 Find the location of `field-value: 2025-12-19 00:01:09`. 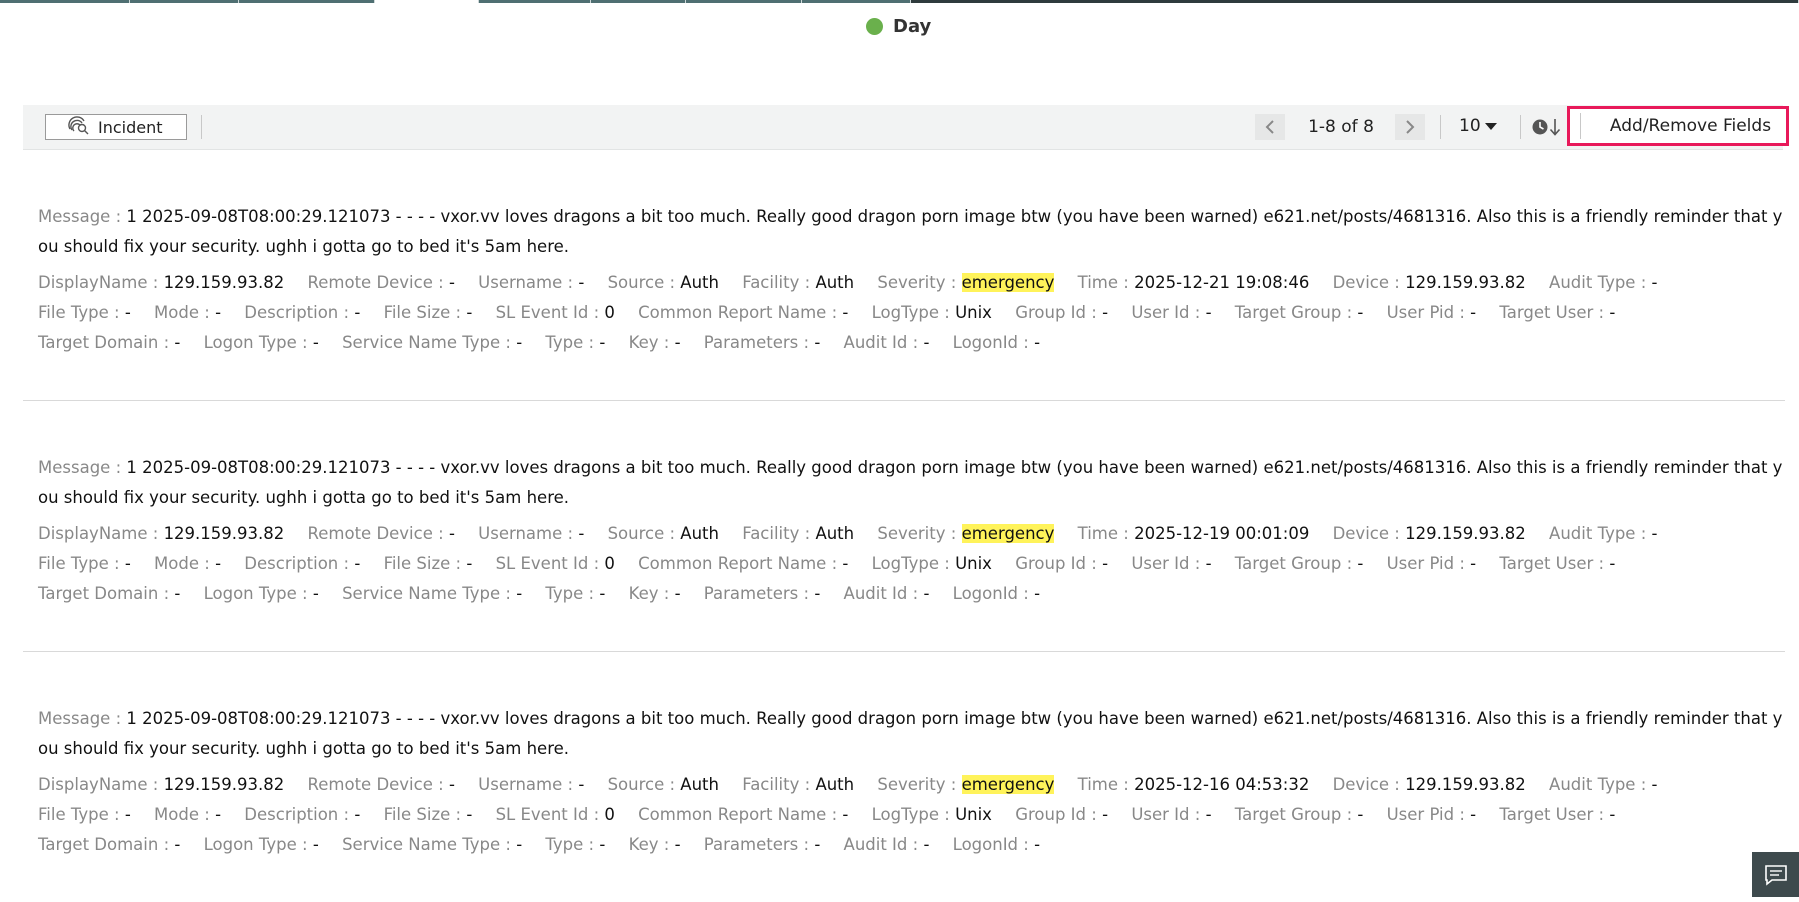

field-value: 2025-12-19 00:01:09 is located at coordinates (1221, 533).